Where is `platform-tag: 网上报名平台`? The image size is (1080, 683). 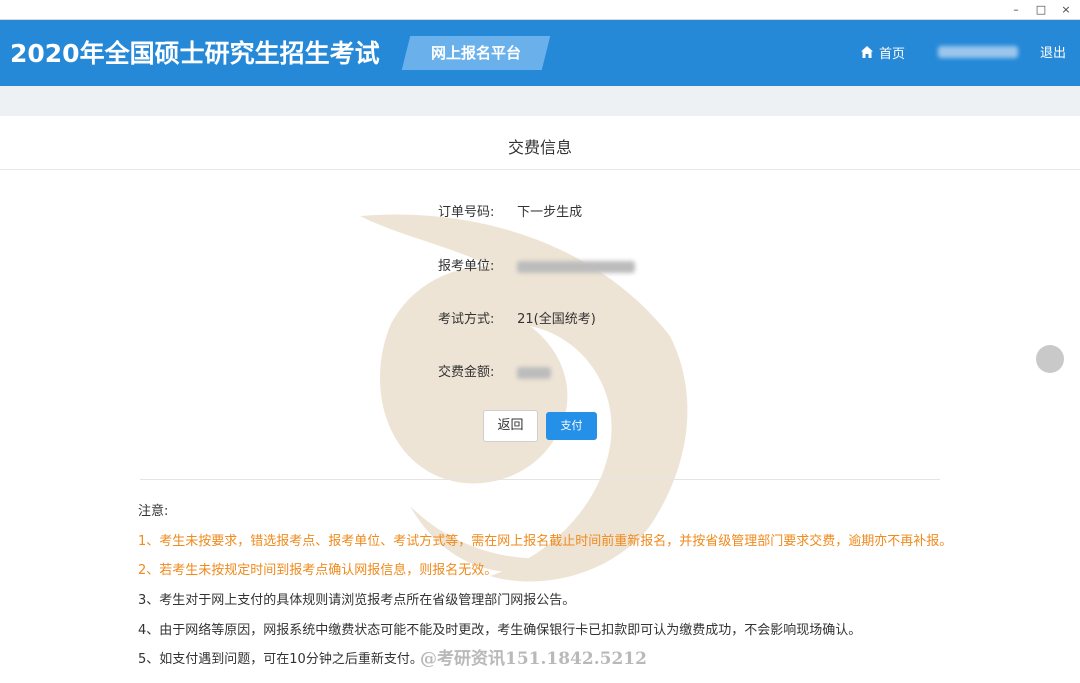 platform-tag: 网上报名平台 is located at coordinates (475, 53).